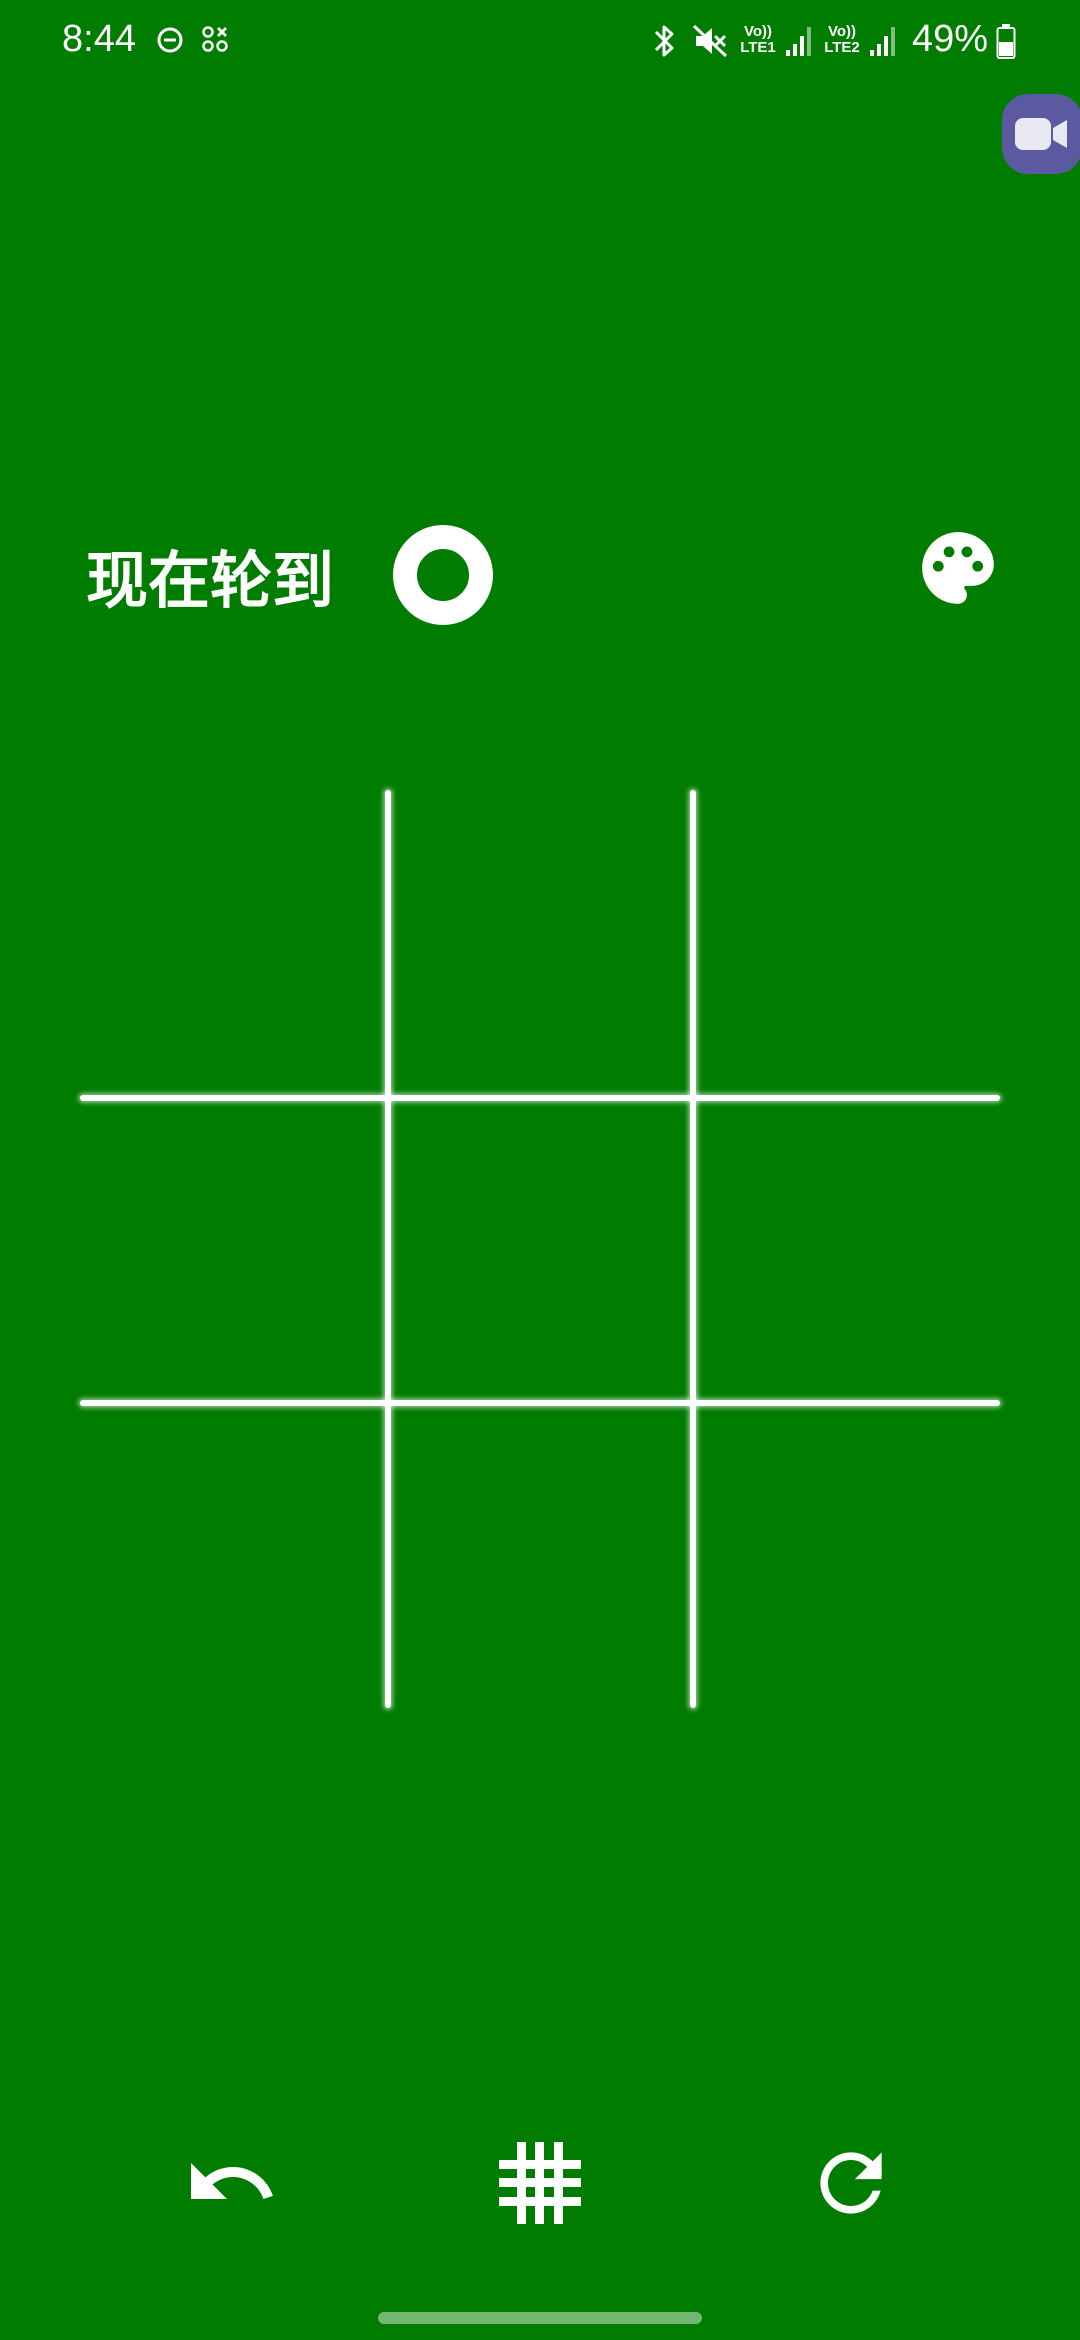 The height and width of the screenshot is (2340, 1080). I want to click on mute-icon, so click(710, 41).